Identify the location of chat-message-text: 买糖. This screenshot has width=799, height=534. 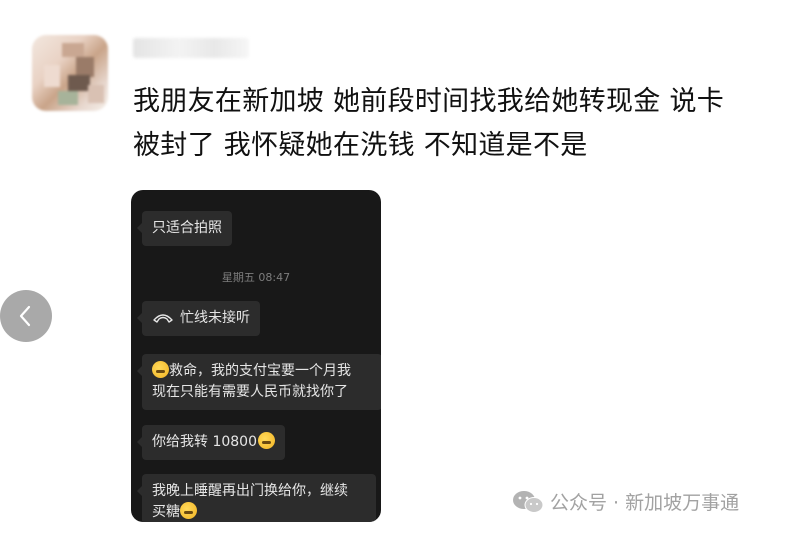
(166, 512).